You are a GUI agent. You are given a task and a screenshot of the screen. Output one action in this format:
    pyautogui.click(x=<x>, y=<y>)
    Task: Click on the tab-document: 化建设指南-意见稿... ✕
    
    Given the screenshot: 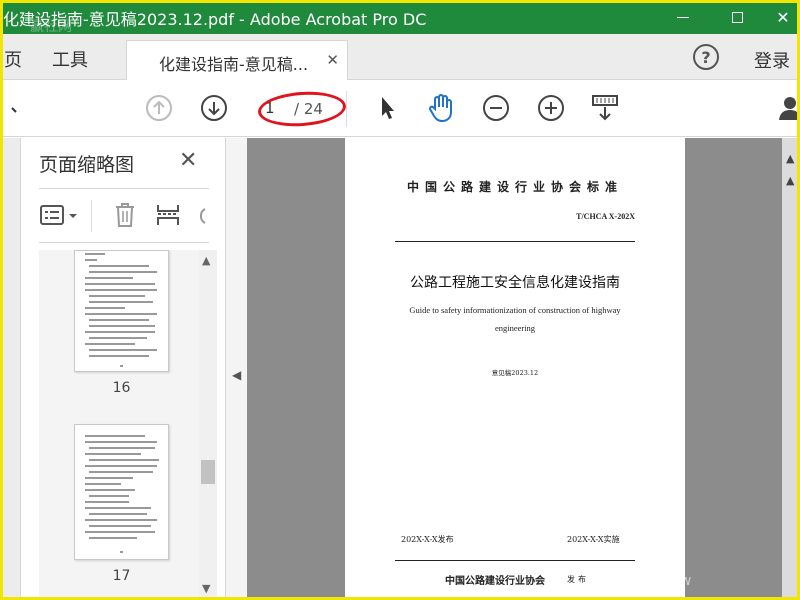 What is the action you would take?
    pyautogui.click(x=237, y=60)
    